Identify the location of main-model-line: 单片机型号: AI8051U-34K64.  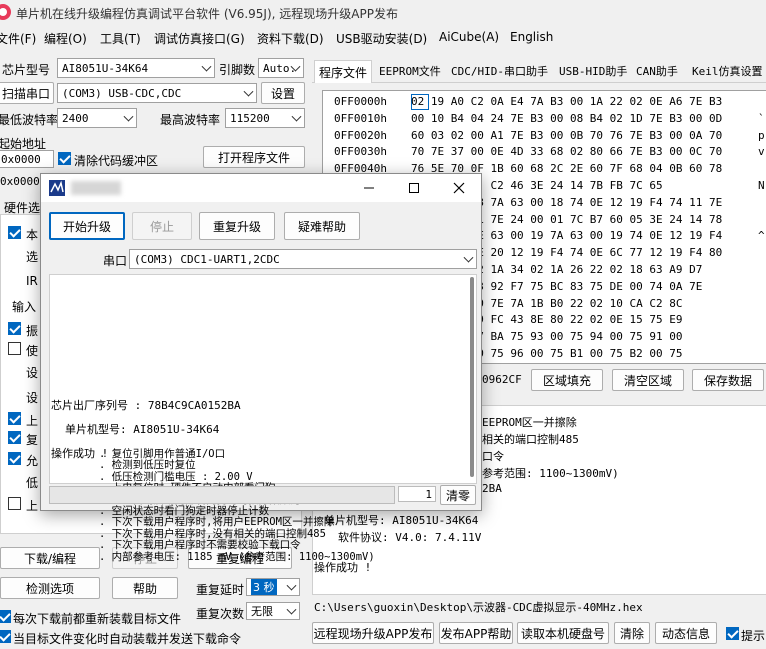
(401, 520).